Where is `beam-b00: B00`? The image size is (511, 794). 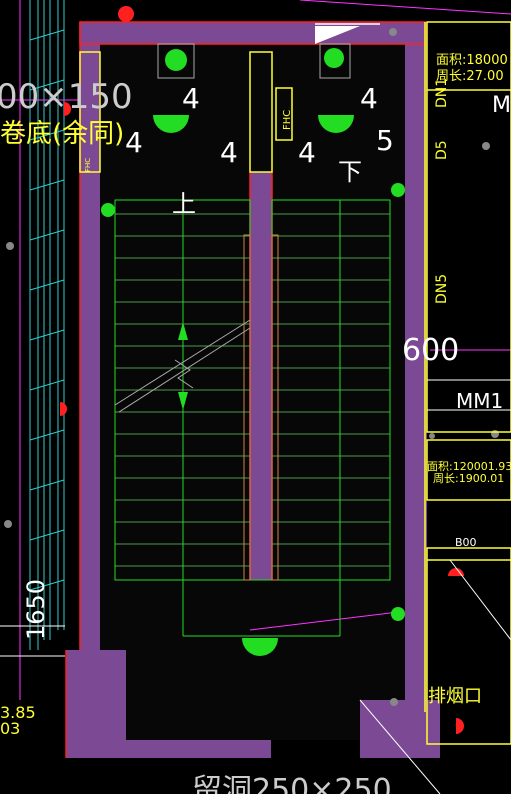 beam-b00: B00 is located at coordinates (466, 542).